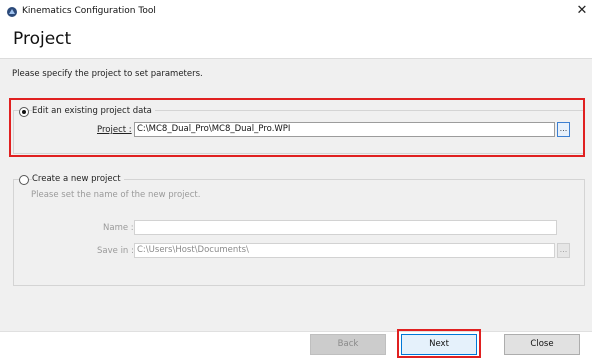 The height and width of the screenshot is (361, 592). I want to click on app-icon, so click(12, 12).